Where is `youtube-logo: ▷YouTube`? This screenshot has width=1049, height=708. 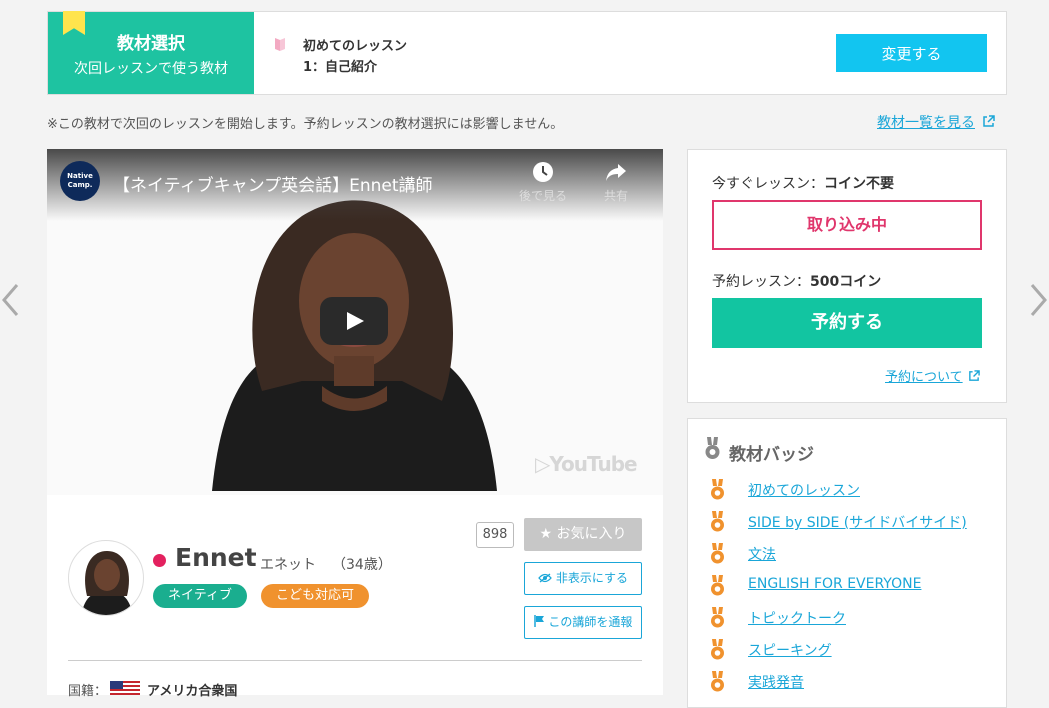
youtube-logo: ▷YouTube is located at coordinates (586, 464).